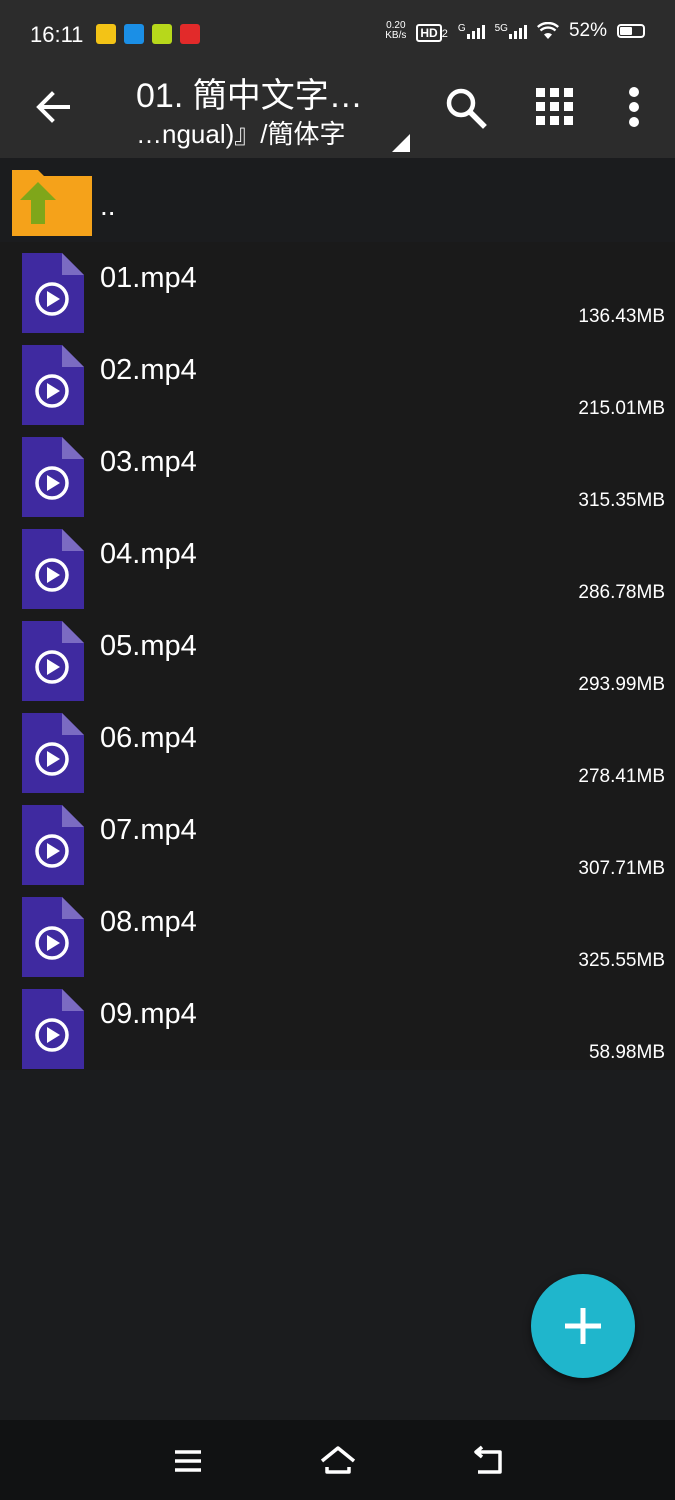 The image size is (675, 1500). I want to click on file-size: 286.78MB, so click(621, 592).